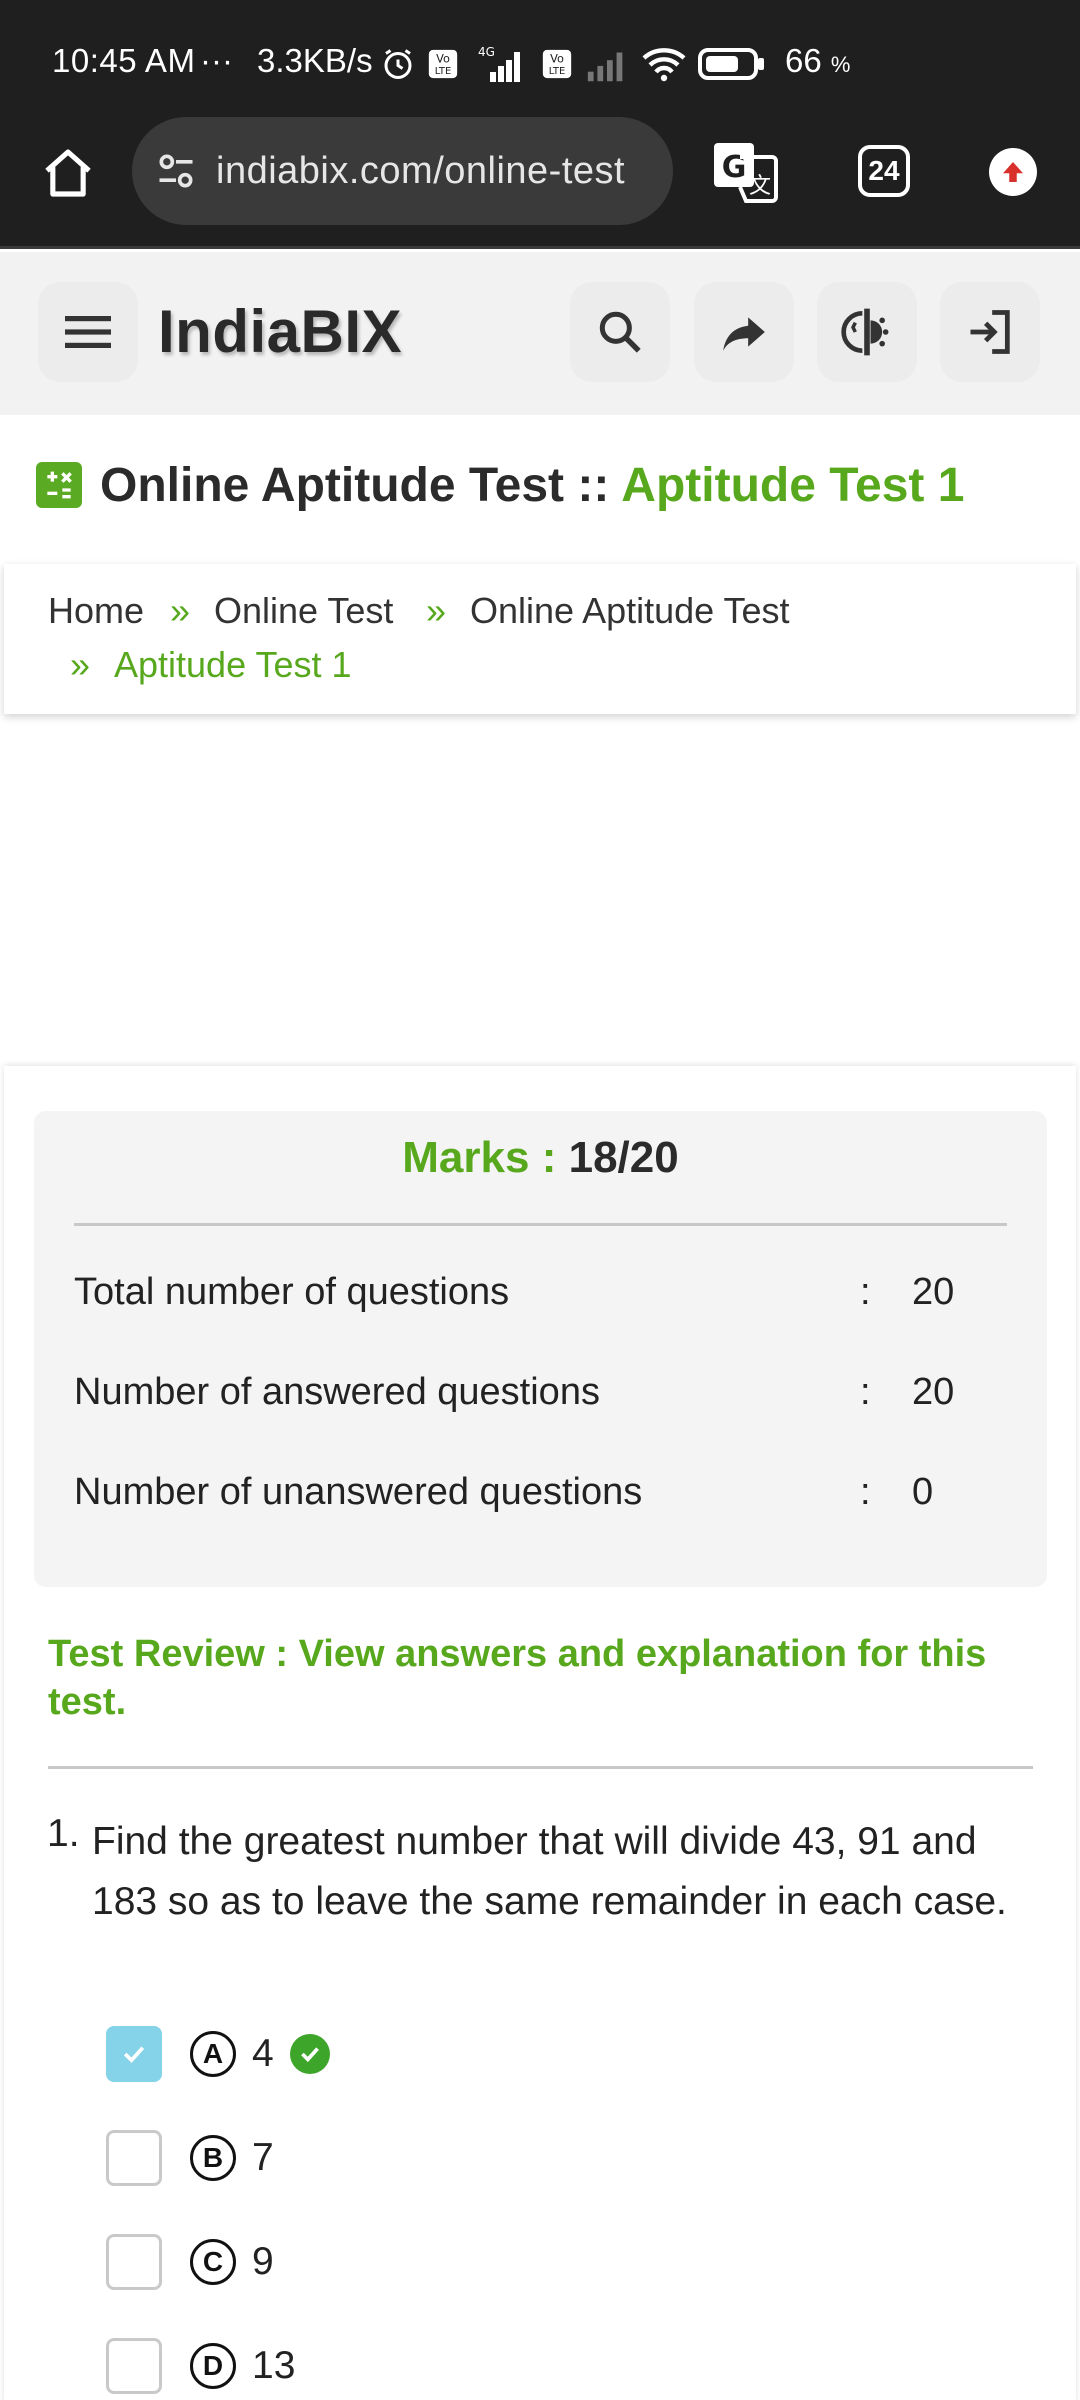 The height and width of the screenshot is (2400, 1080). What do you see at coordinates (358, 1492) in the screenshot?
I see `stat-label: Number of unanswered questions` at bounding box center [358, 1492].